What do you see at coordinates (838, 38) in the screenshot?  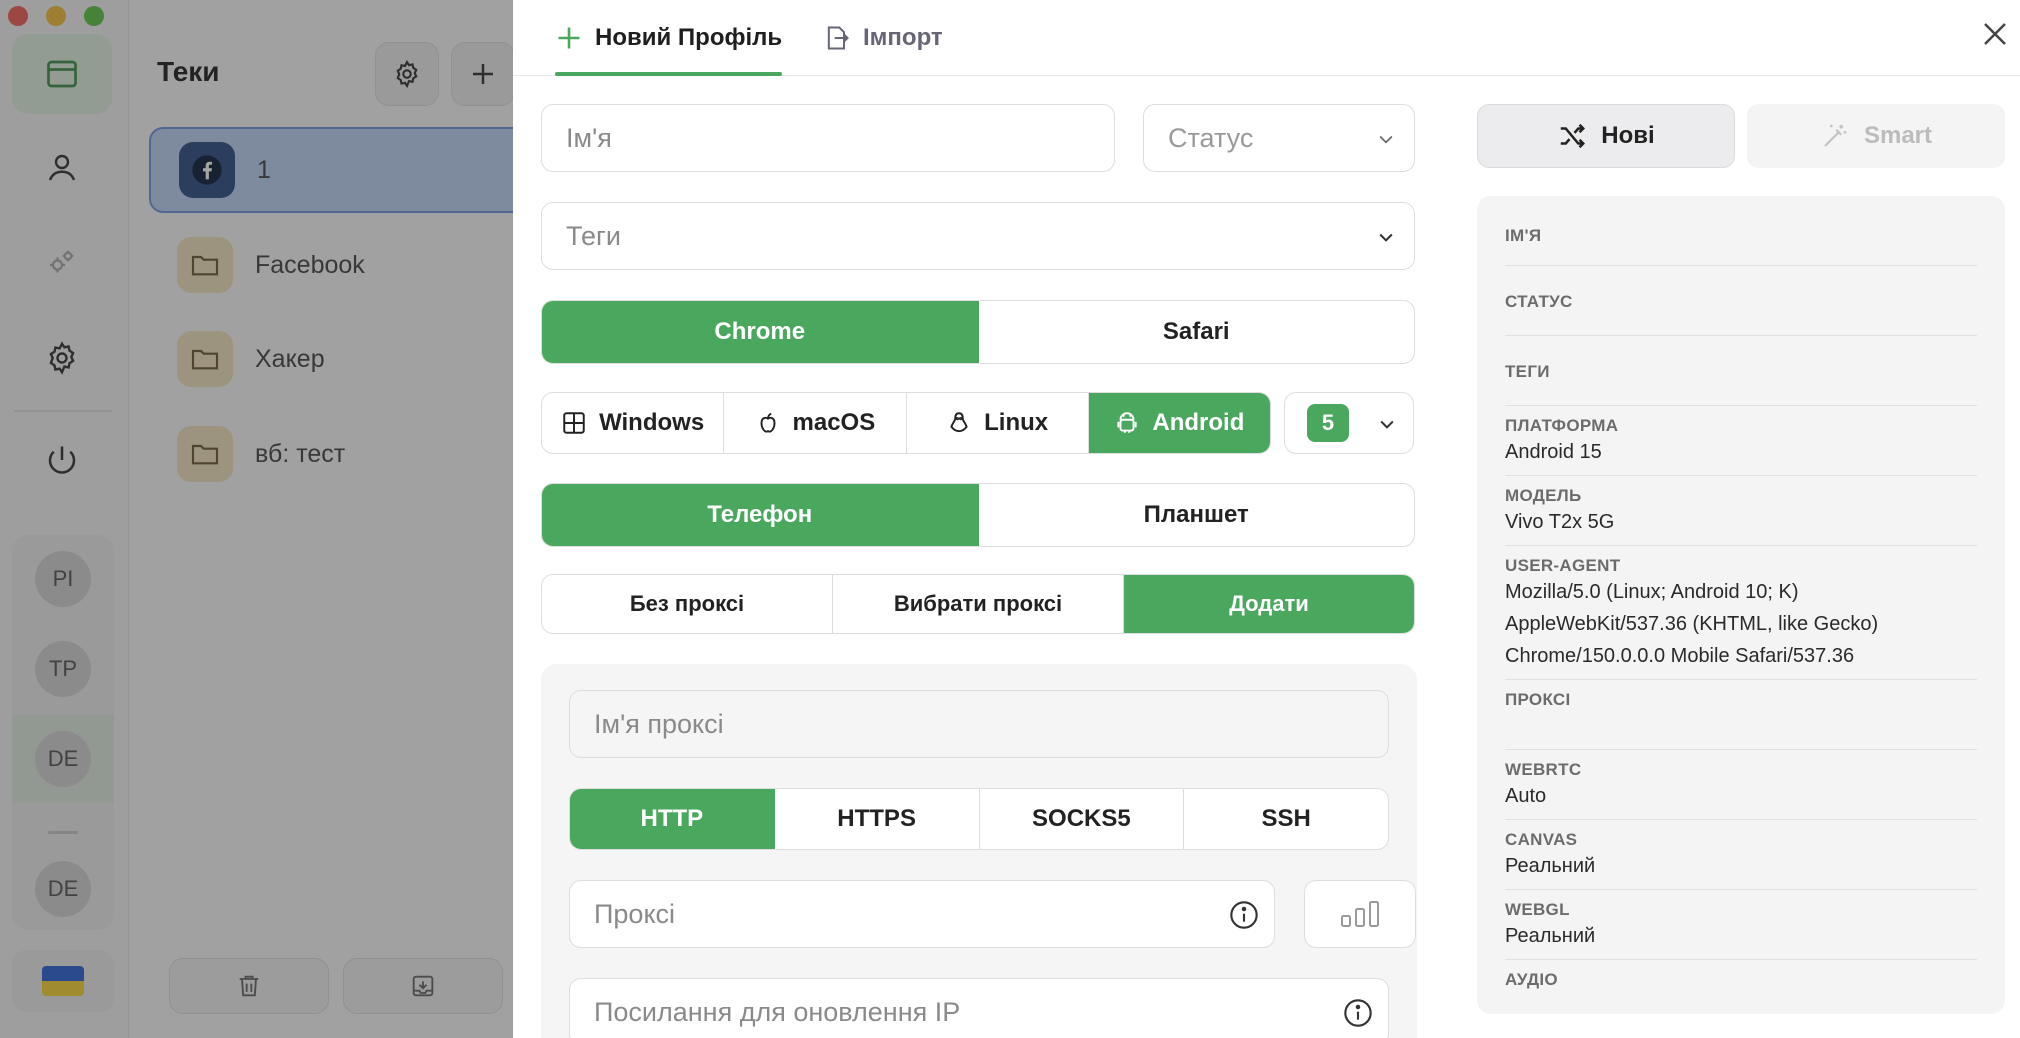 I see `import-icon` at bounding box center [838, 38].